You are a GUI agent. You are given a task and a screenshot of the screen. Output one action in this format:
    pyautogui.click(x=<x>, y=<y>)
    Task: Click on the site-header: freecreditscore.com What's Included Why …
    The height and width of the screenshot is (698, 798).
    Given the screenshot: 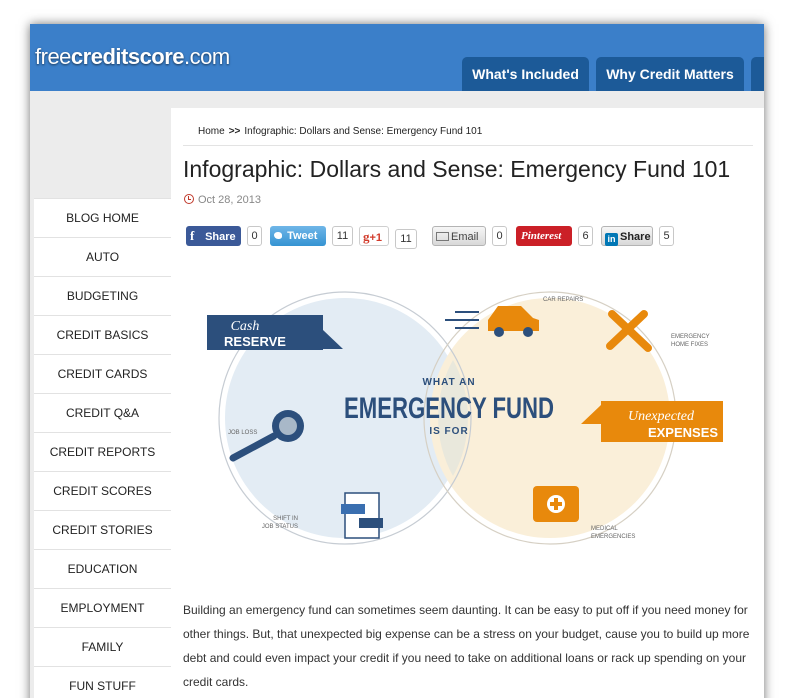 What is the action you would take?
    pyautogui.click(x=397, y=57)
    